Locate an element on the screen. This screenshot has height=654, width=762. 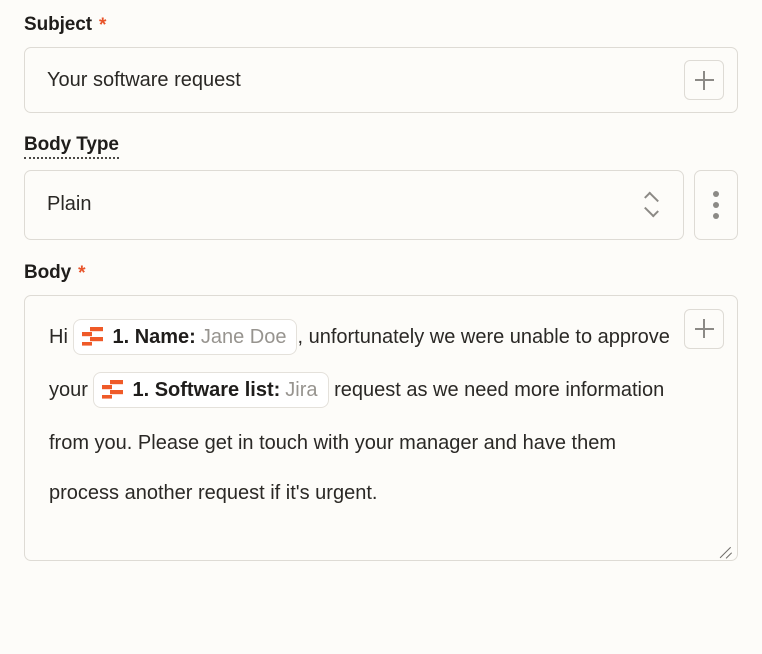
variable-token: 1. Software list: Jira is located at coordinates (211, 389).